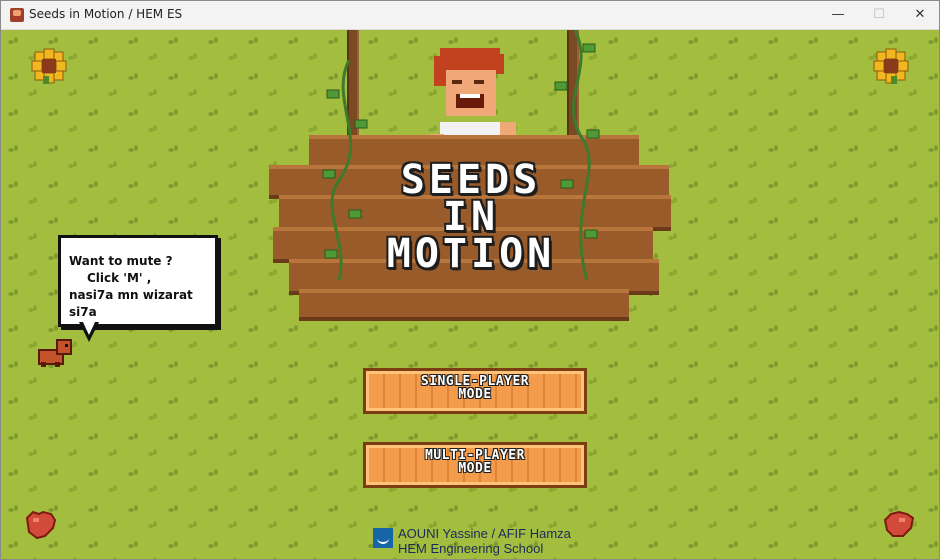  I want to click on mute-hint-line: Want to mute ?, so click(121, 261).